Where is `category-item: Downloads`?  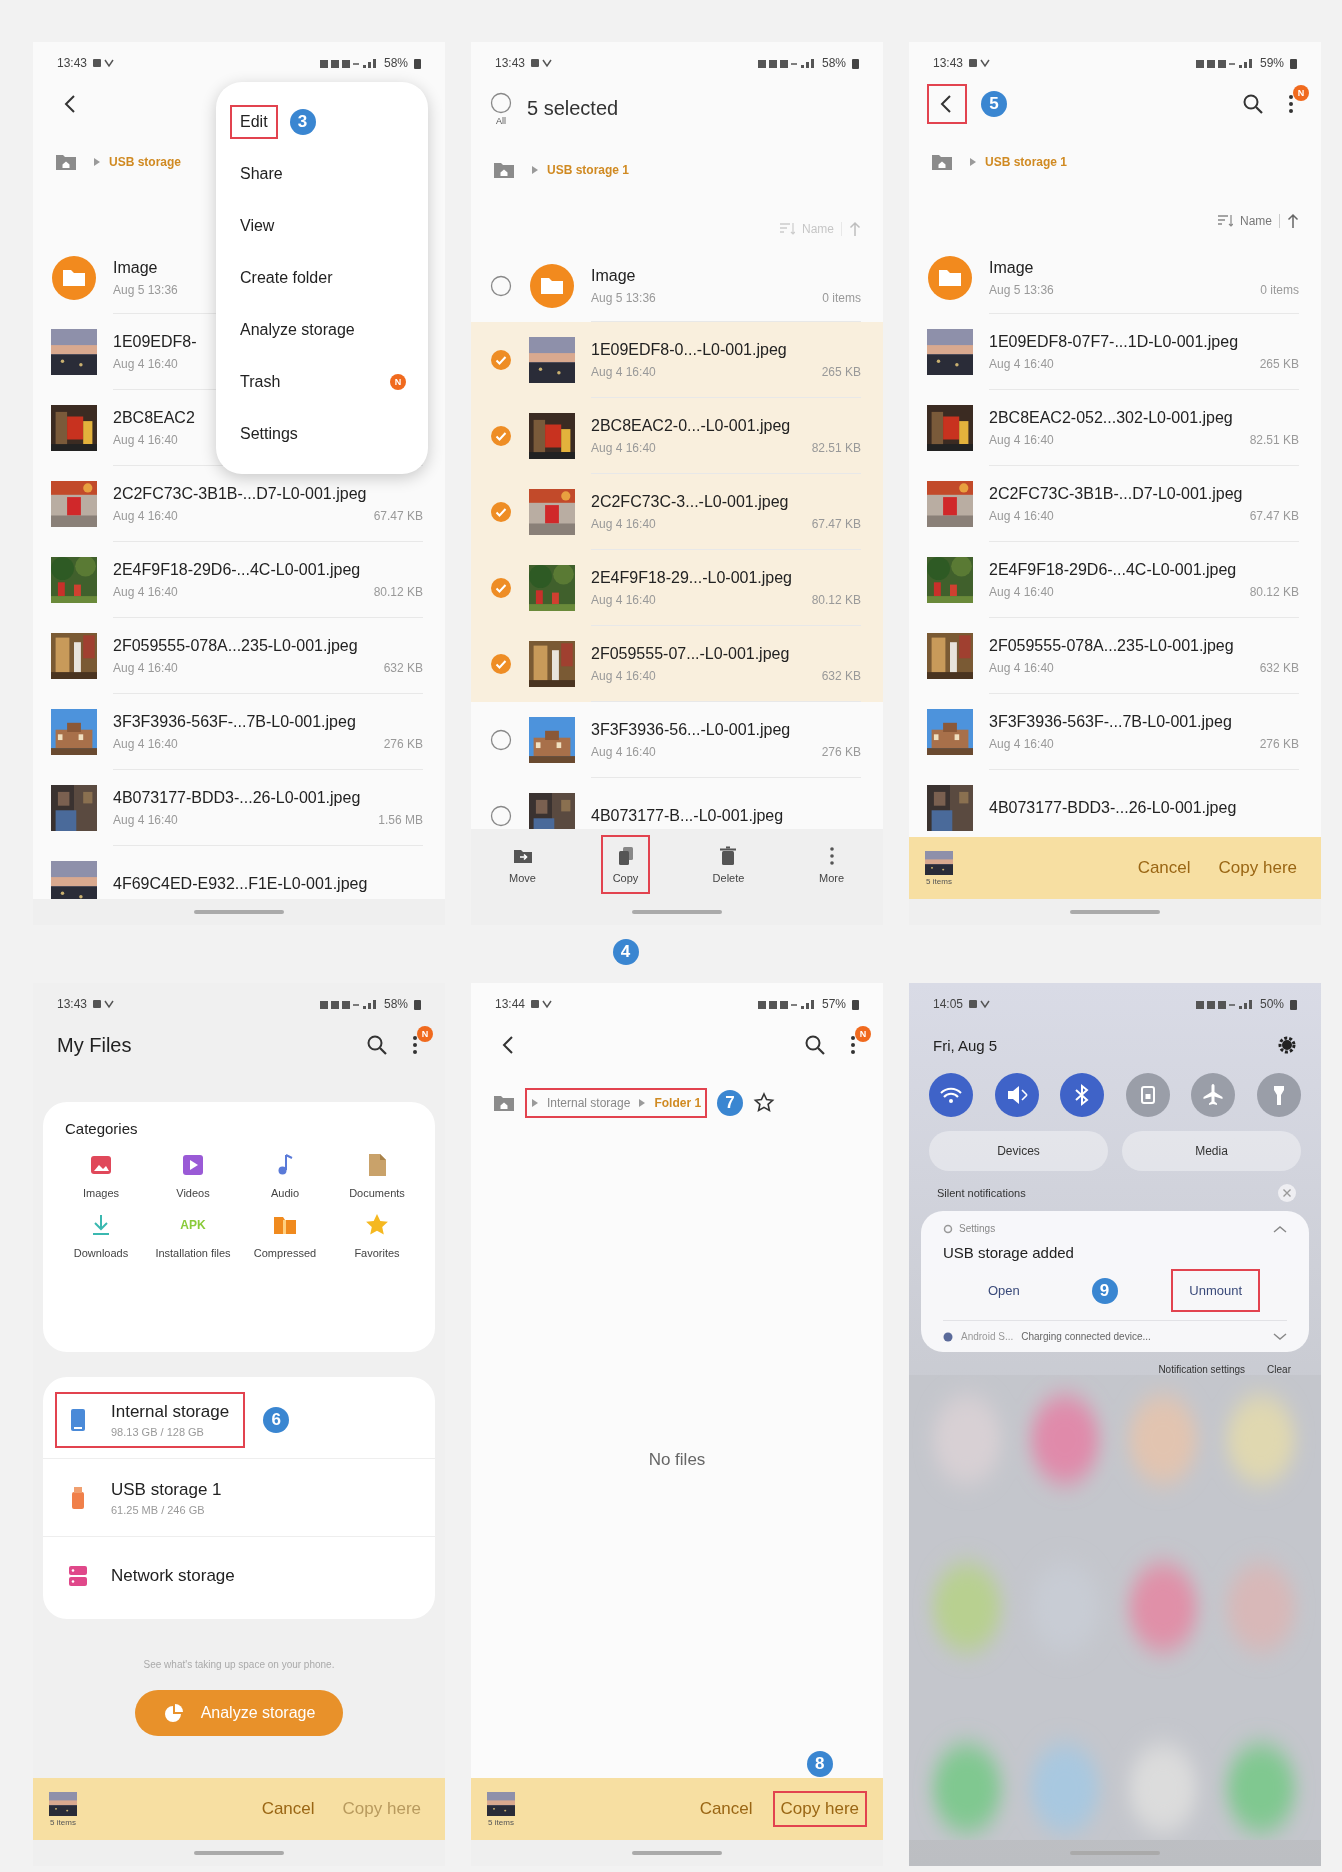 category-item: Downloads is located at coordinates (101, 1235).